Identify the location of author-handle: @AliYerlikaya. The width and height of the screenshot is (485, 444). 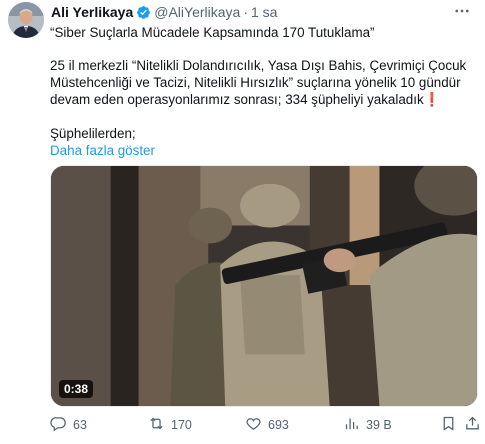
(197, 12).